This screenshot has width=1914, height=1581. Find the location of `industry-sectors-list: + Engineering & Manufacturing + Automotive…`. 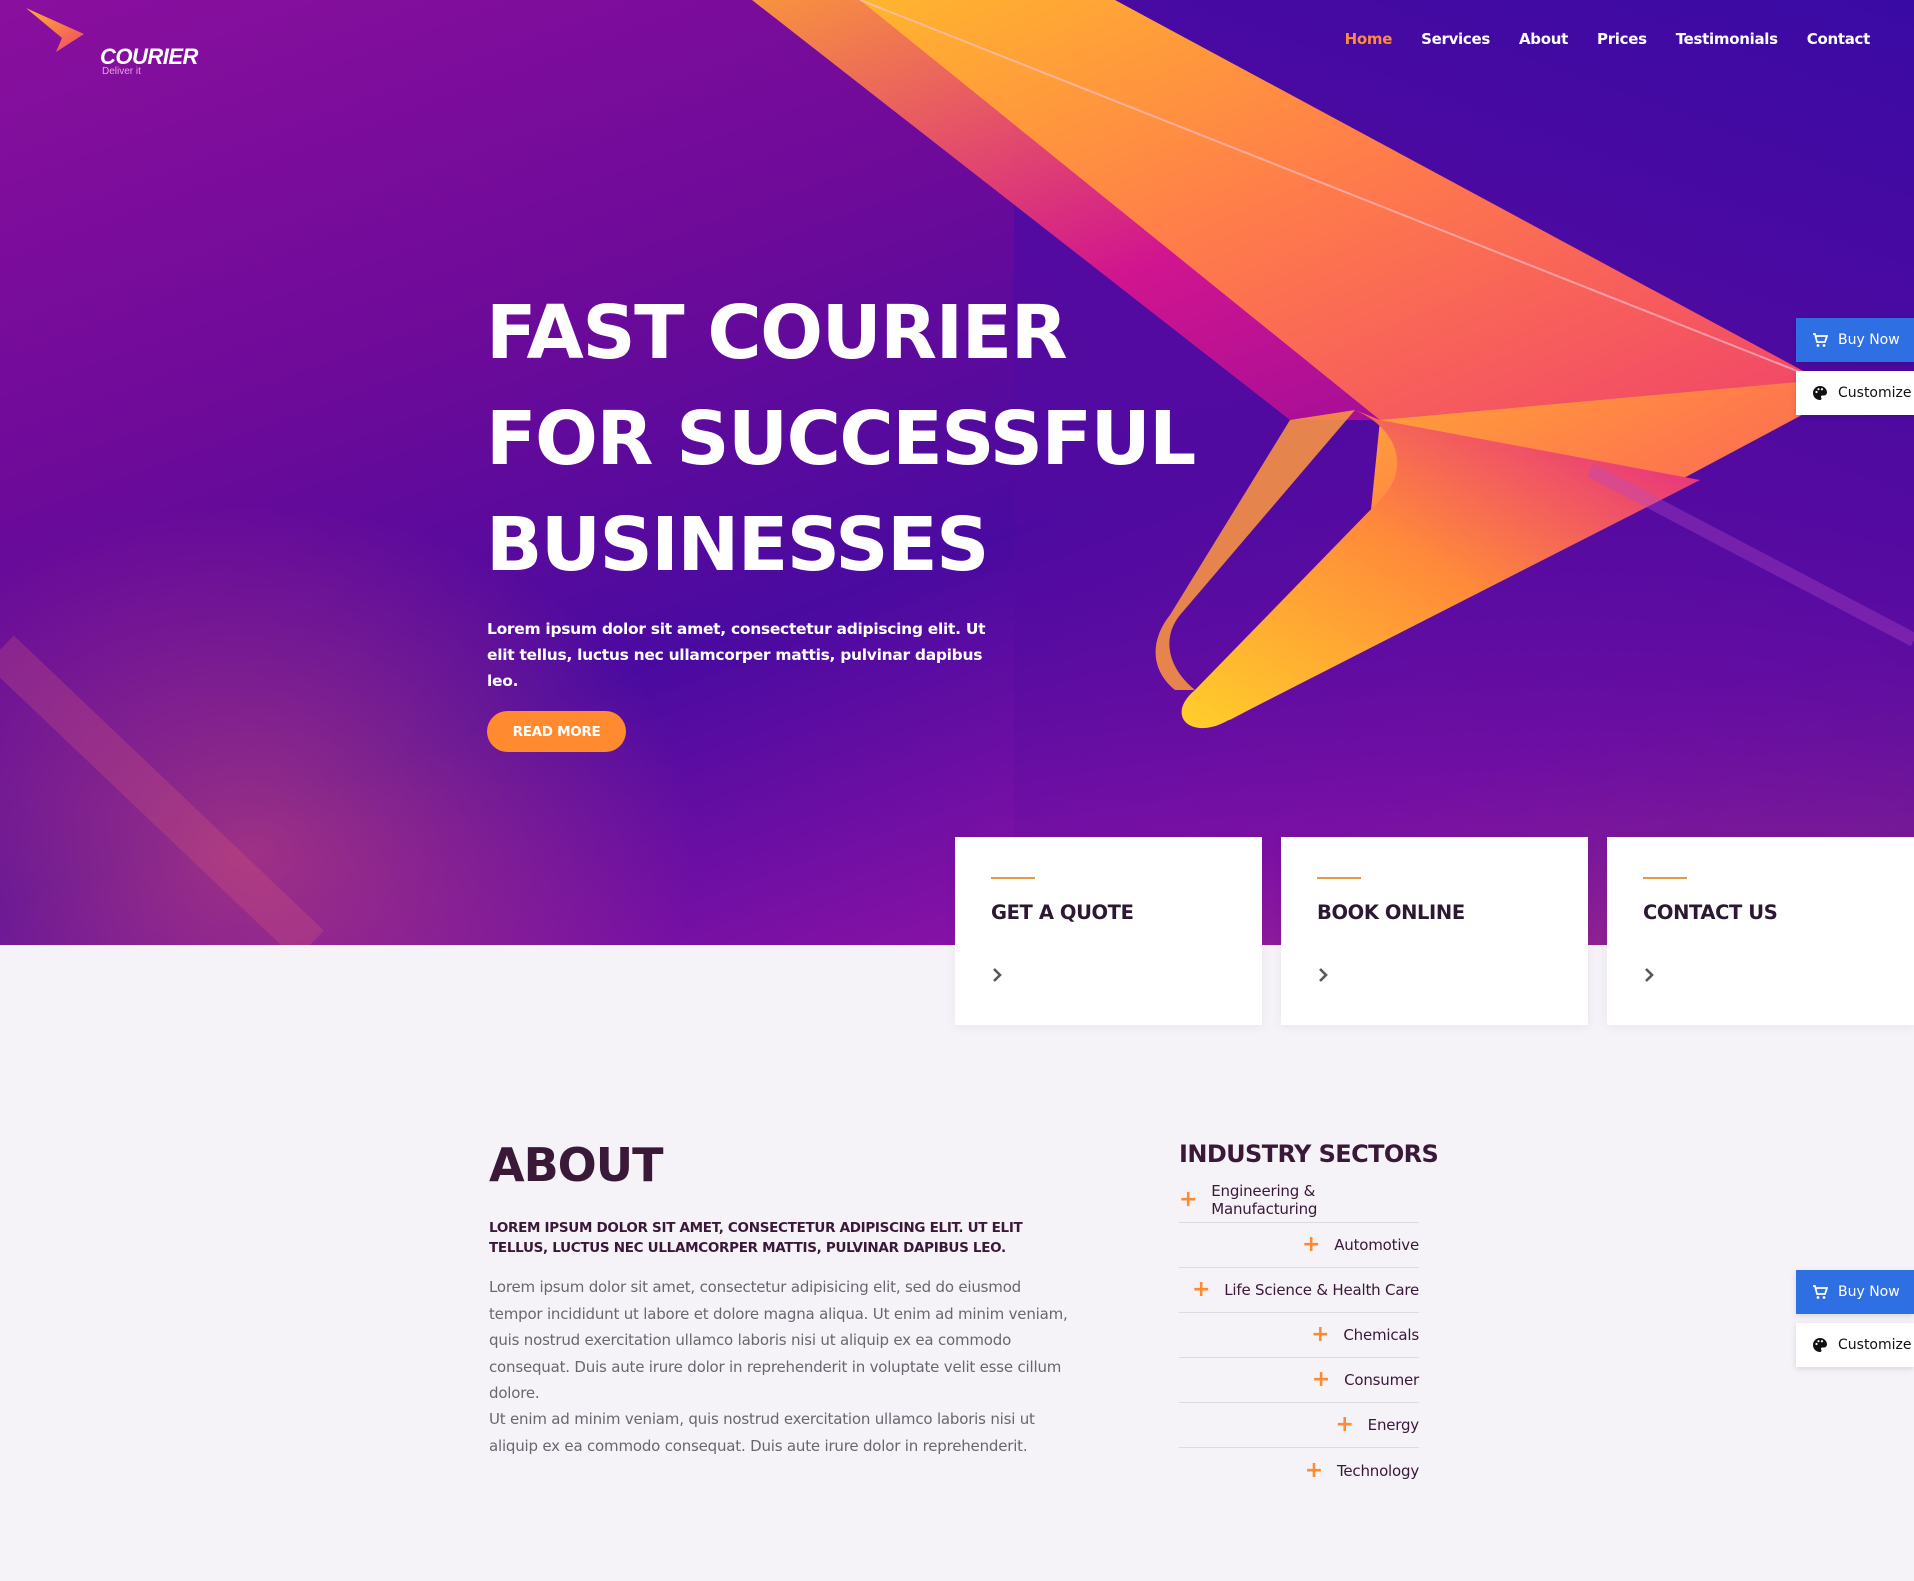

industry-sectors-list: + Engineering & Manufacturing + Automotive… is located at coordinates (1299, 1335).